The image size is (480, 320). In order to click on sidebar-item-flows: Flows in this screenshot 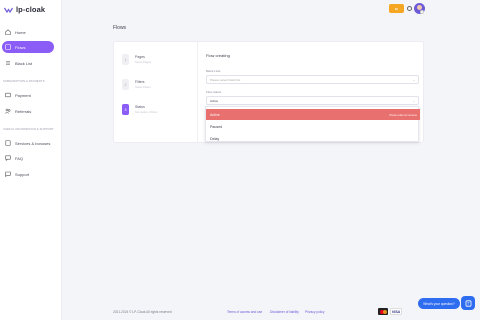, I will do `click(28, 47)`.